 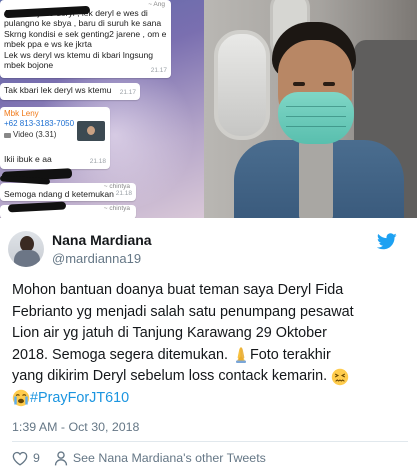 I want to click on avatar, so click(x=26, y=249).